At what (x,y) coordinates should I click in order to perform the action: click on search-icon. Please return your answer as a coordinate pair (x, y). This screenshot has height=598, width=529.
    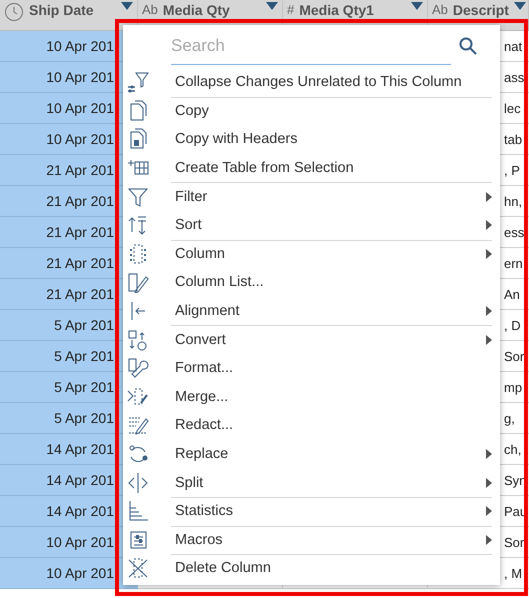
    Looking at the image, I should click on (468, 46).